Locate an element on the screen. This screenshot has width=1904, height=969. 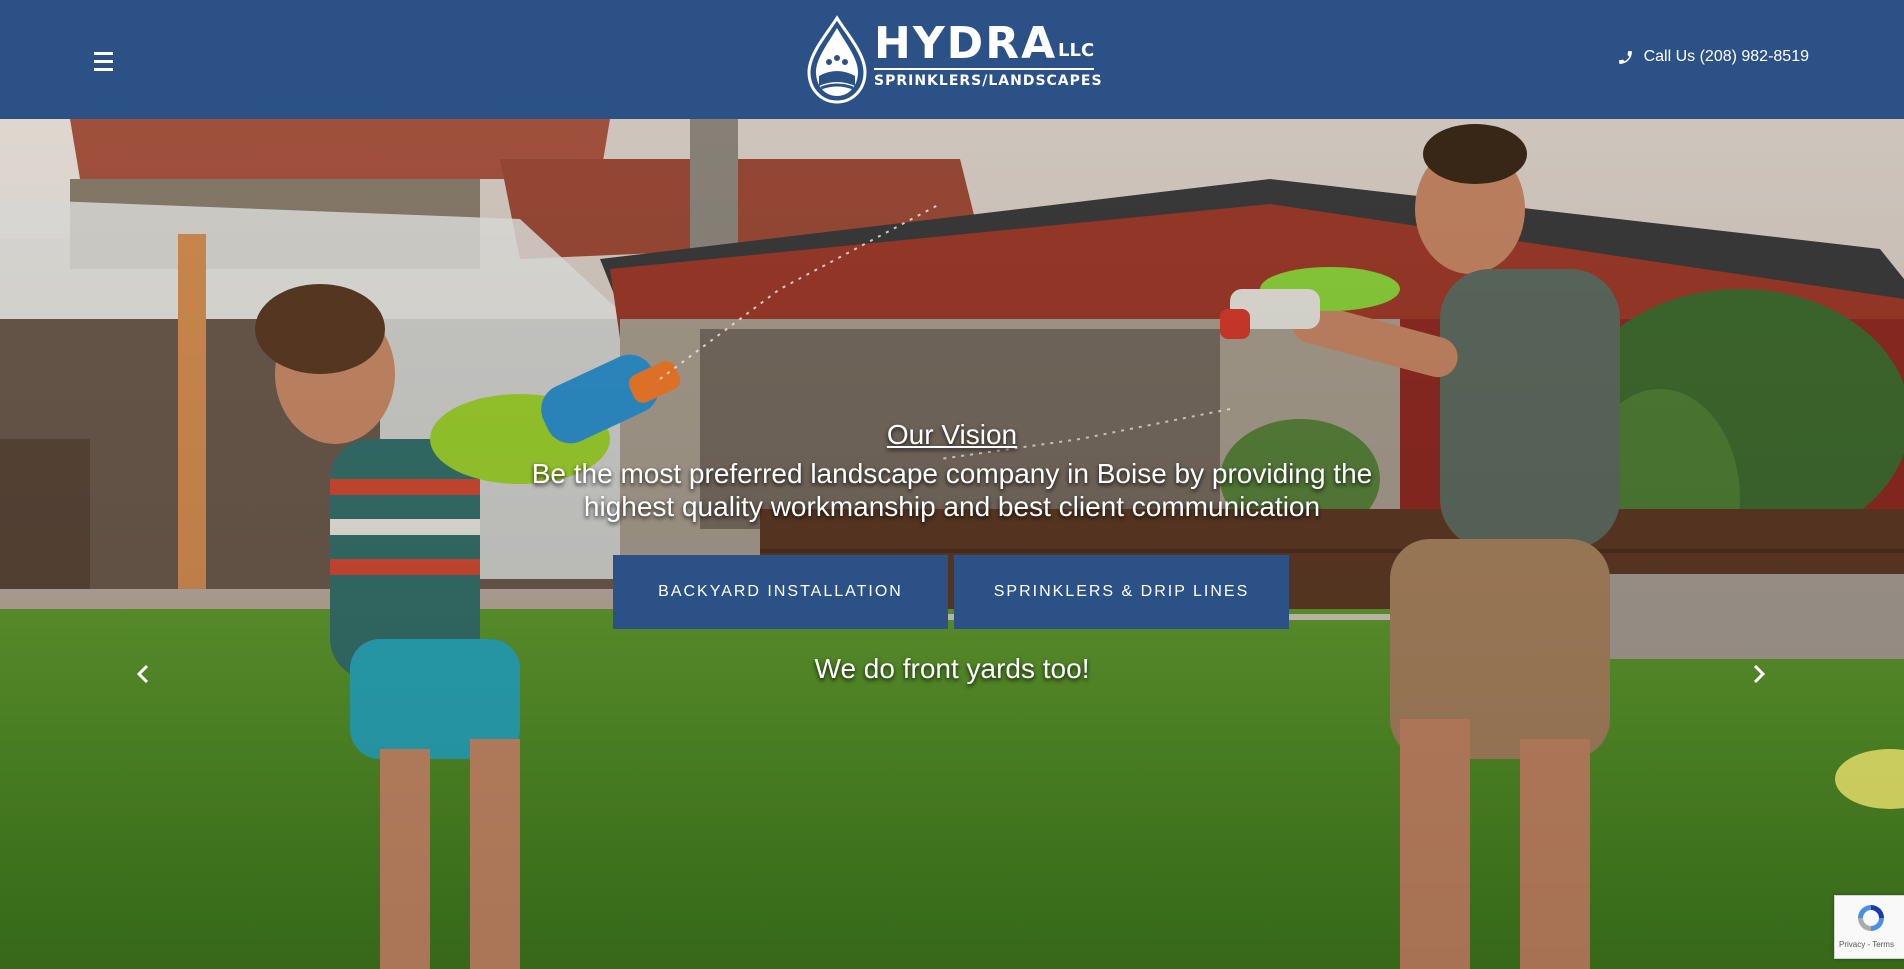
hamburger-menu-icon is located at coordinates (103, 61).